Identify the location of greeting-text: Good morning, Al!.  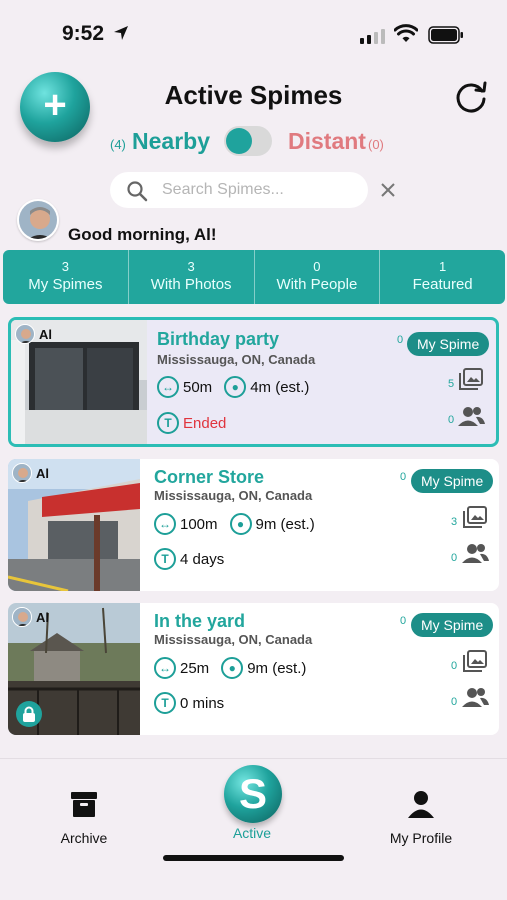
(142, 234).